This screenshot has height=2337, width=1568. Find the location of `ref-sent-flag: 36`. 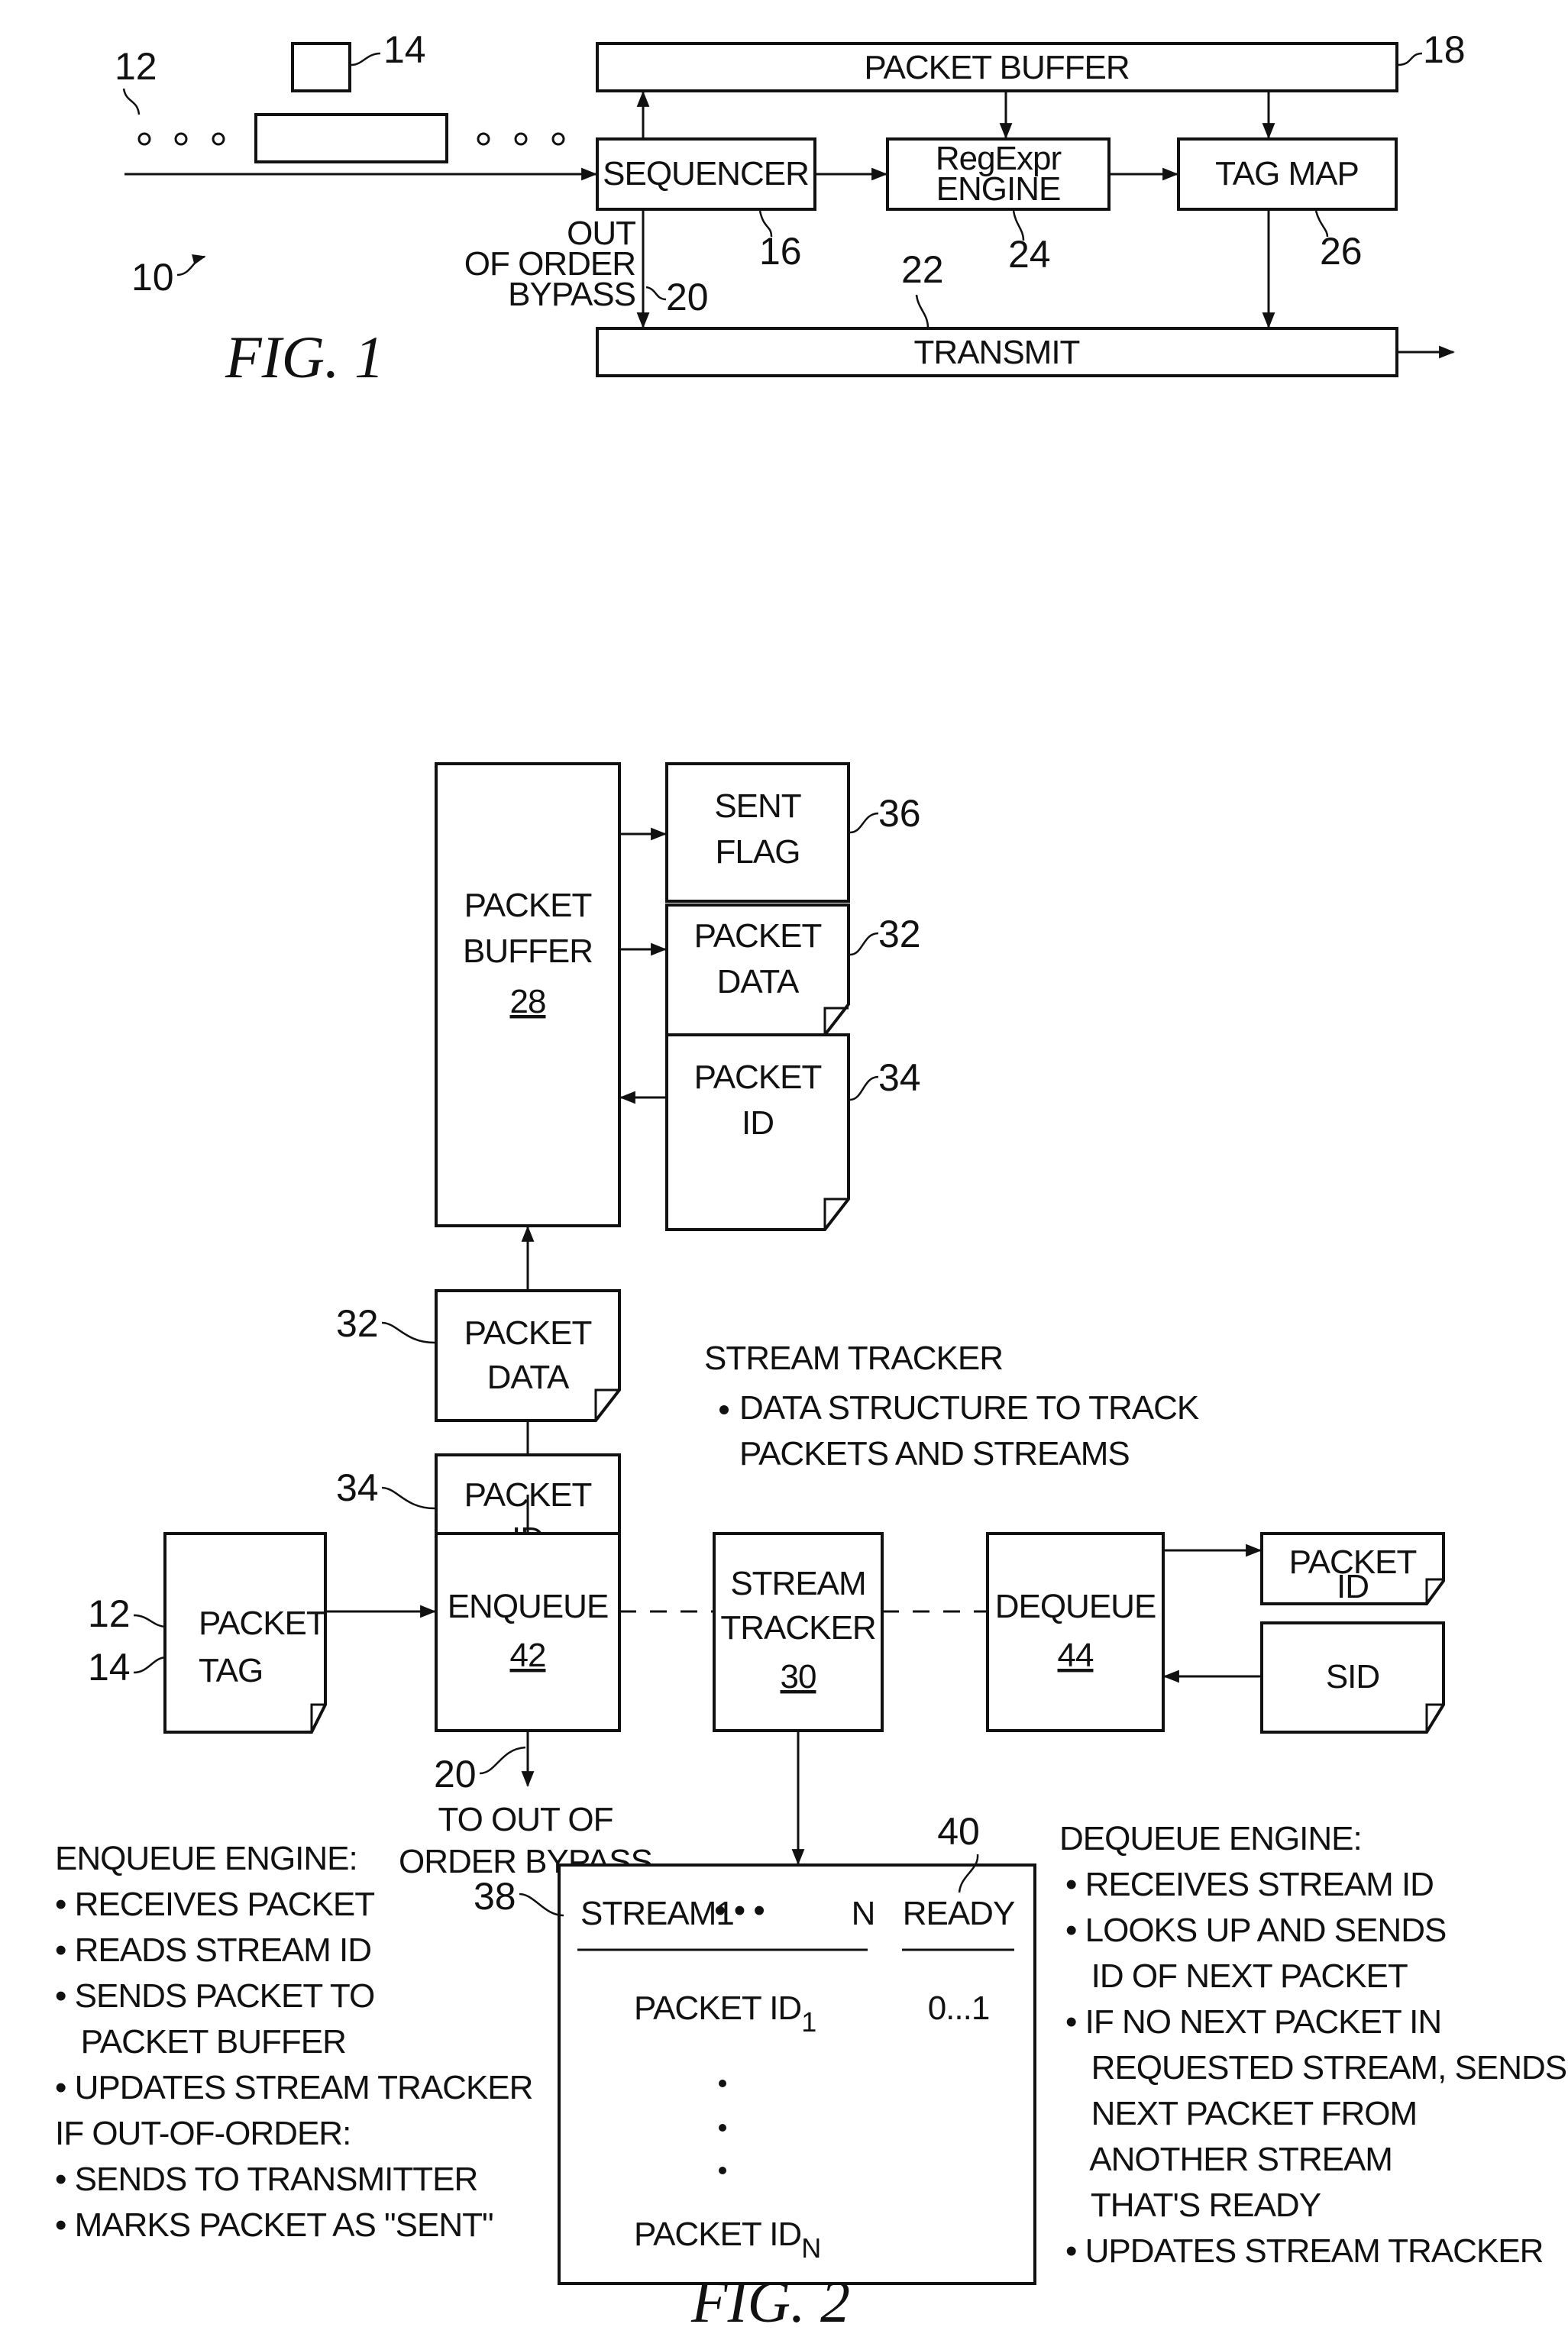

ref-sent-flag: 36 is located at coordinates (900, 813).